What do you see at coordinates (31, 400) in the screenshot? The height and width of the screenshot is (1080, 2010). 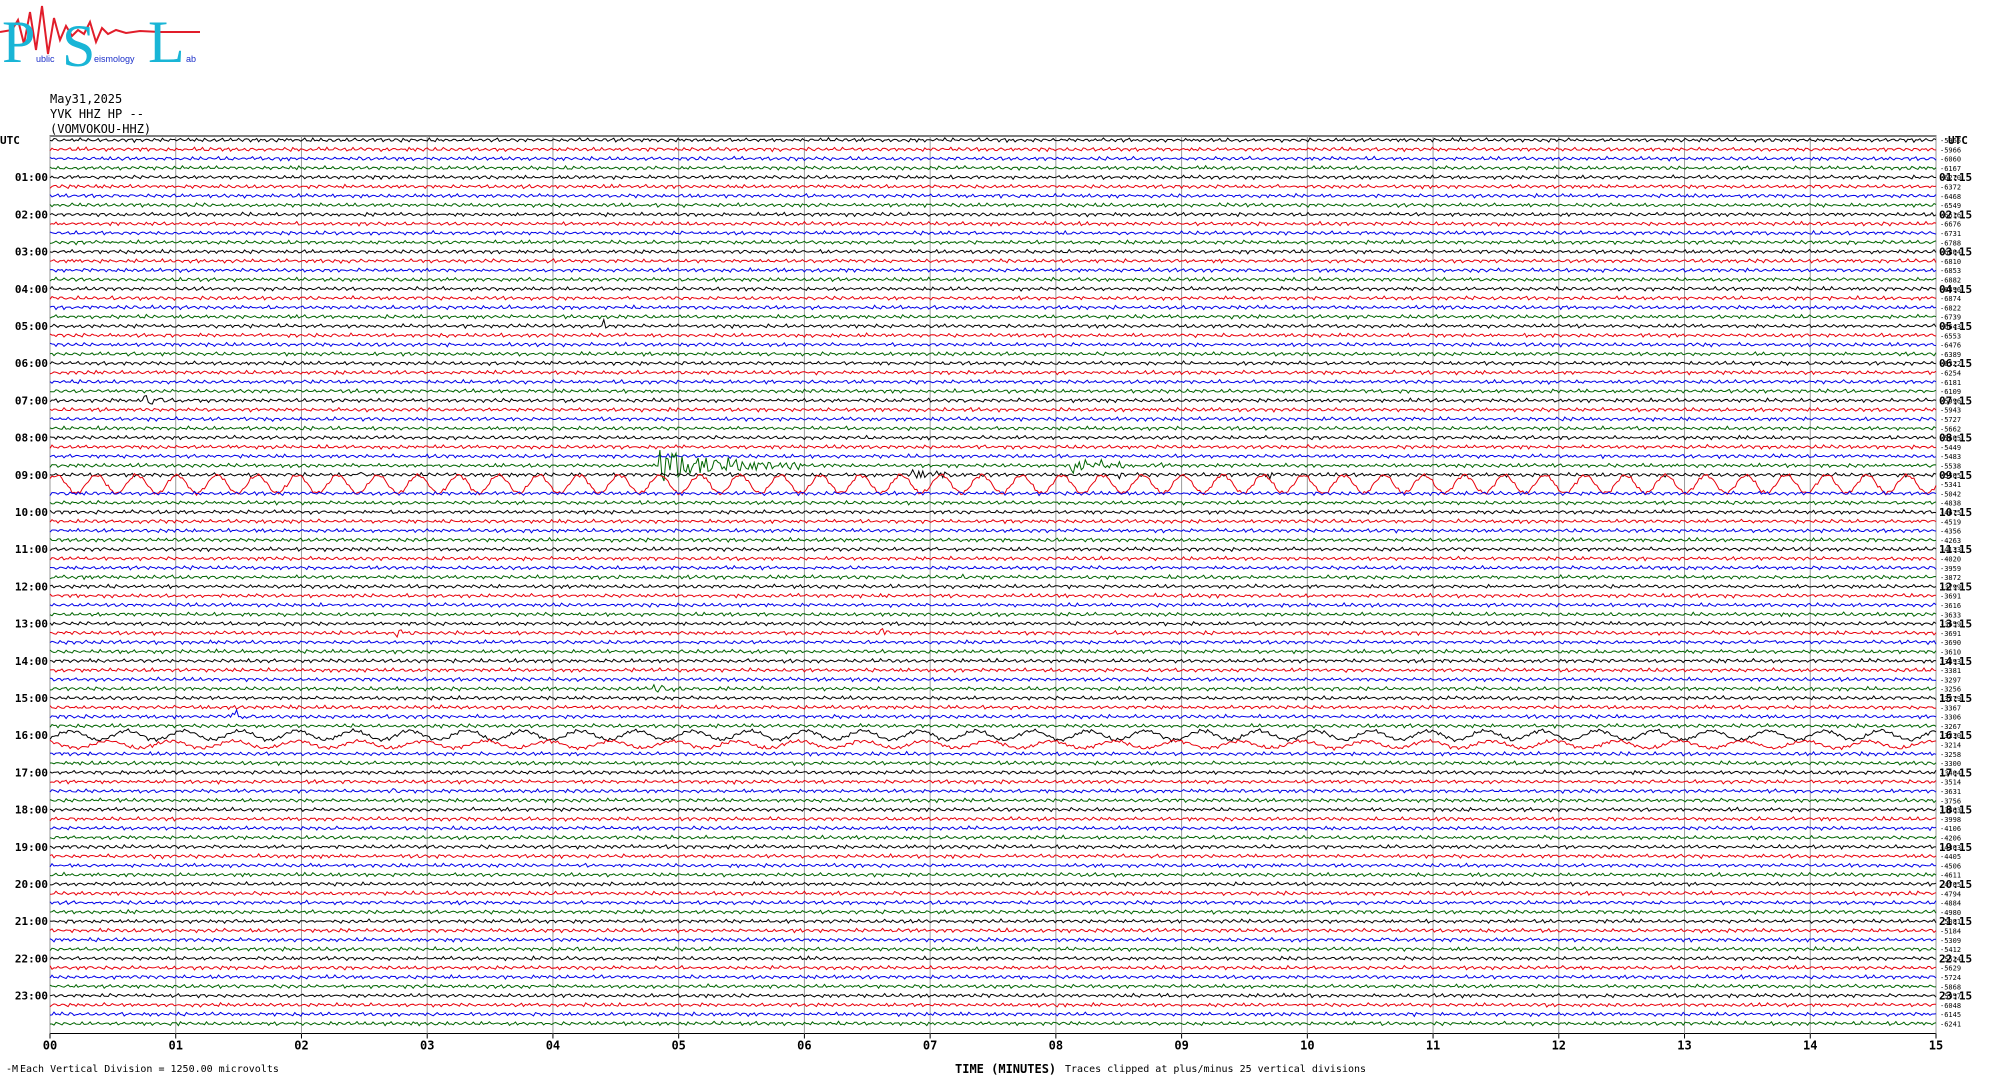 I see `hour-label-left-7: 07:00` at bounding box center [31, 400].